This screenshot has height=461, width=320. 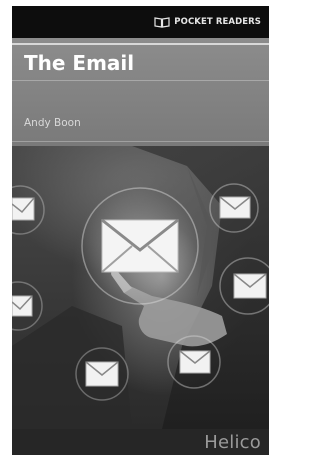 I want to click on publisher-strip: Helico, so click(x=140, y=442).